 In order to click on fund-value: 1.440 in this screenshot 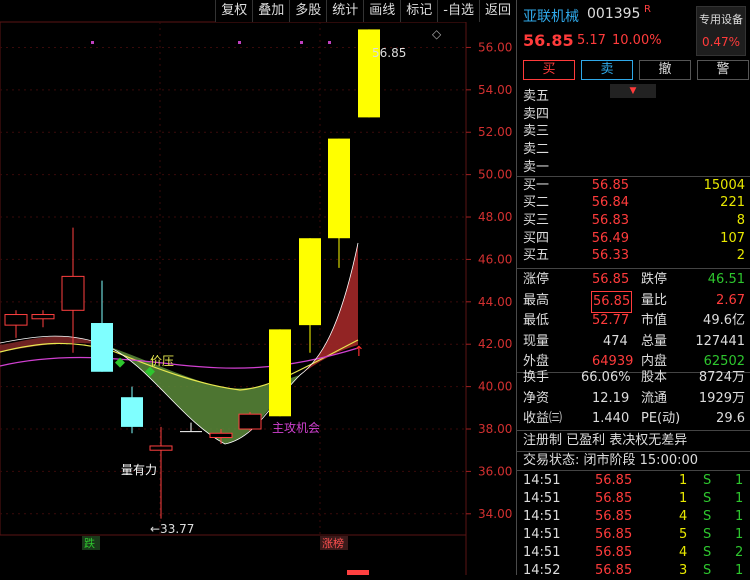, I will do `click(611, 418)`.